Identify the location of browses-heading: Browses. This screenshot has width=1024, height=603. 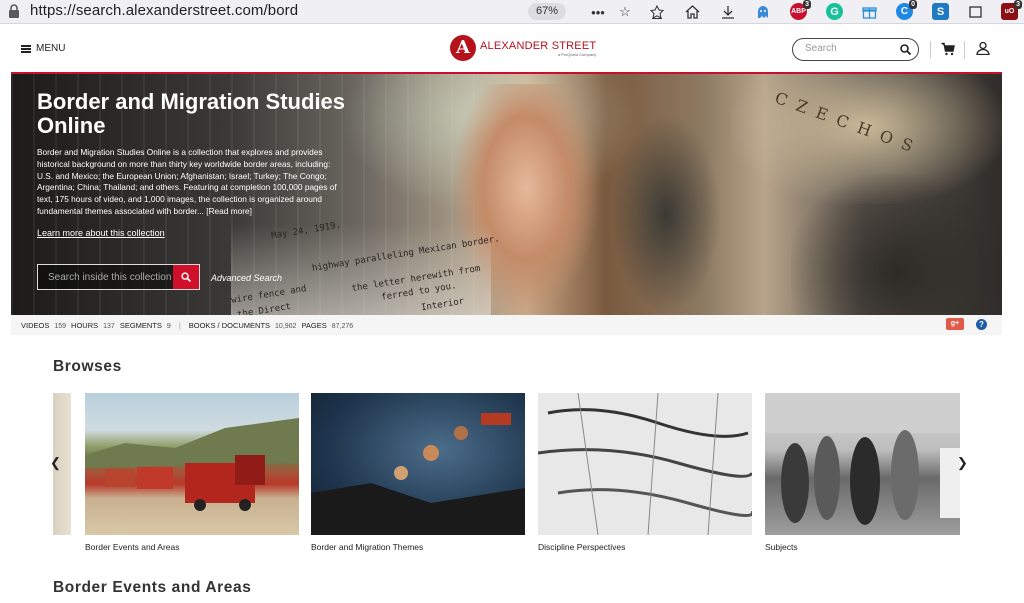
(87, 366).